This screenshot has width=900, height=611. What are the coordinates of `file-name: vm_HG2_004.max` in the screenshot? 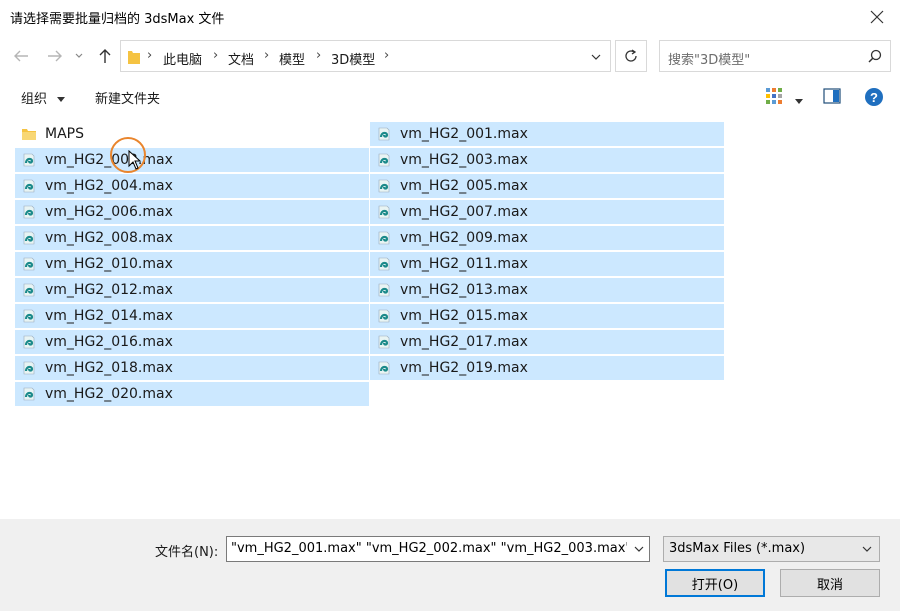 It's located at (109, 186).